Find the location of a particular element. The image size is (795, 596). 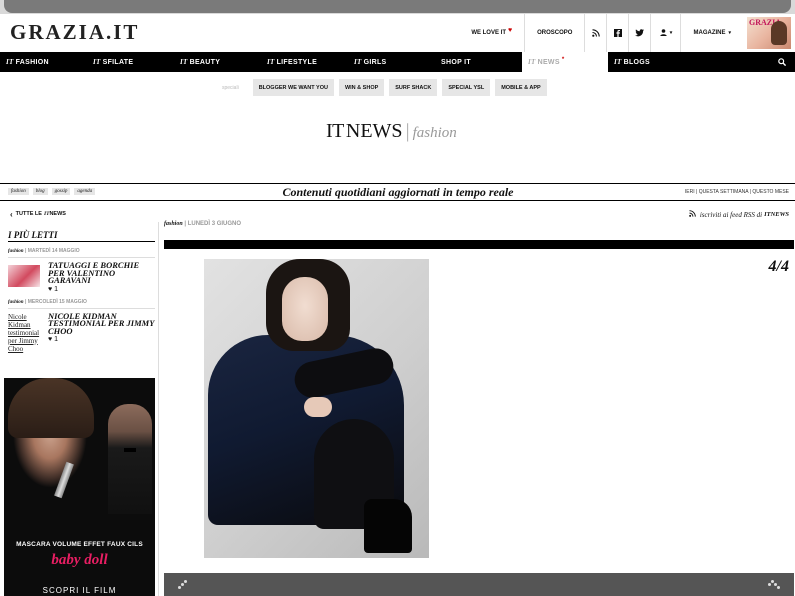

active-marker: * is located at coordinates (563, 60).